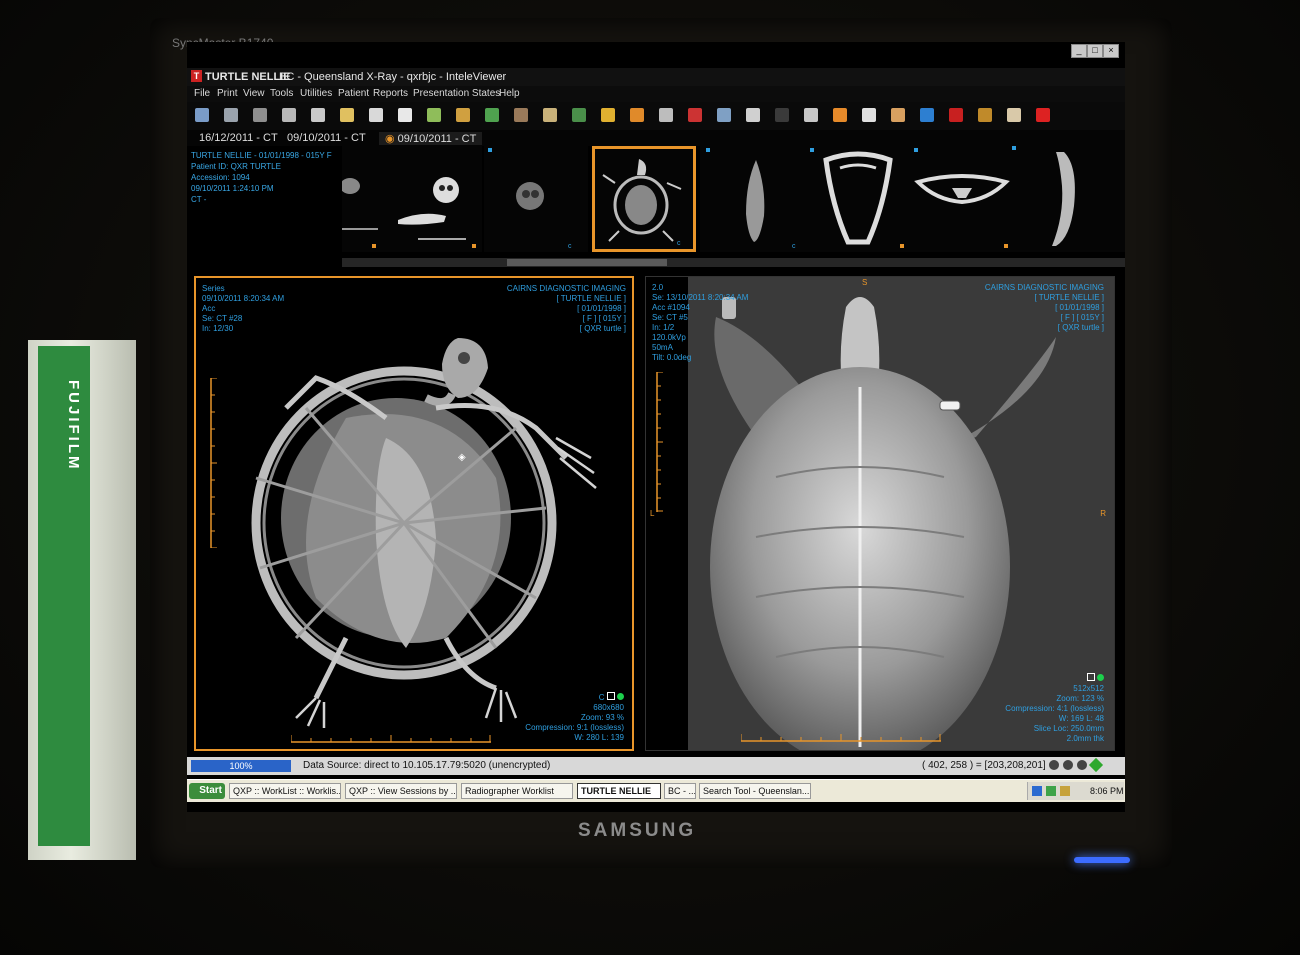  I want to click on fujifilm-label: FUJIFILM, so click(73, 426).